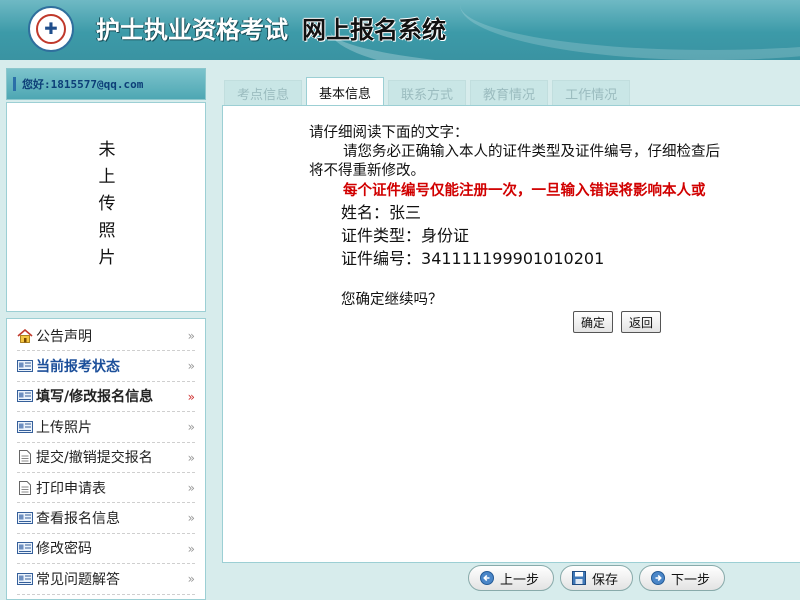  What do you see at coordinates (25, 335) in the screenshot?
I see `house-icon` at bounding box center [25, 335].